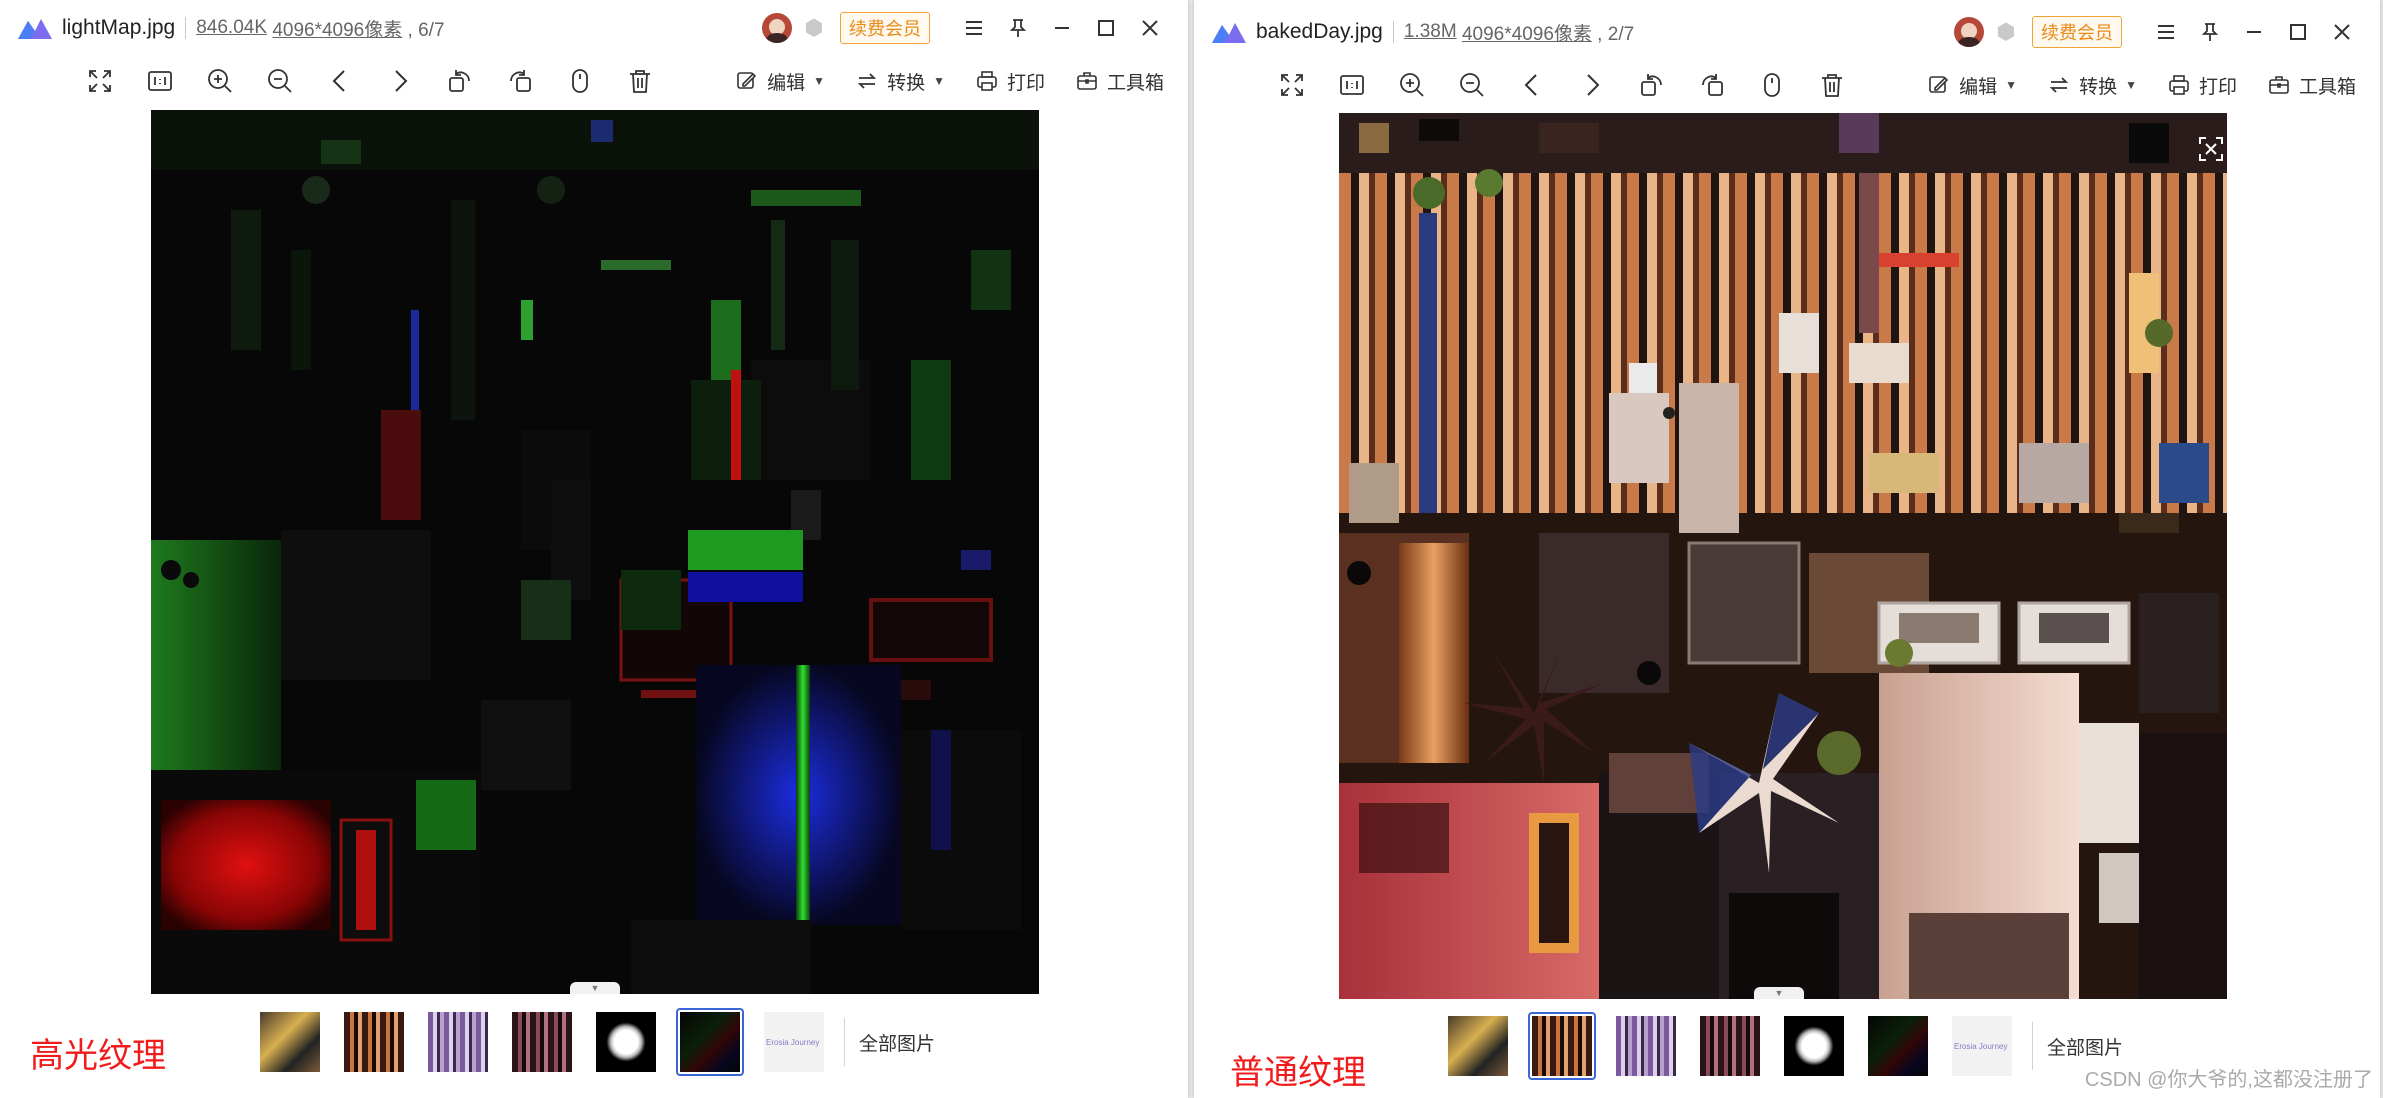 The image size is (2383, 1098). What do you see at coordinates (1319, 31) in the screenshot?
I see `file-name: bakedDay.jpg` at bounding box center [1319, 31].